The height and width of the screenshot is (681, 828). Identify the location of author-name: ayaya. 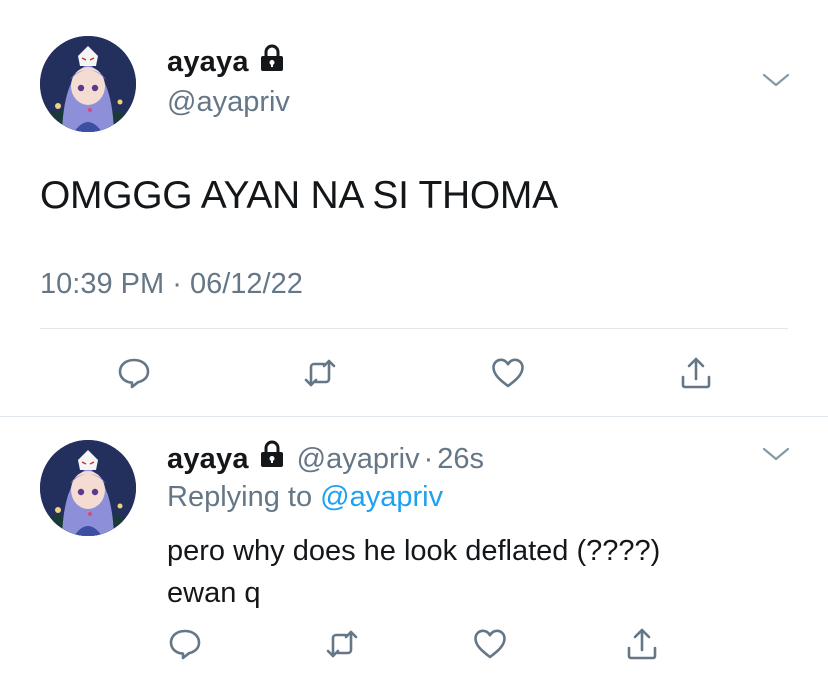
(208, 62).